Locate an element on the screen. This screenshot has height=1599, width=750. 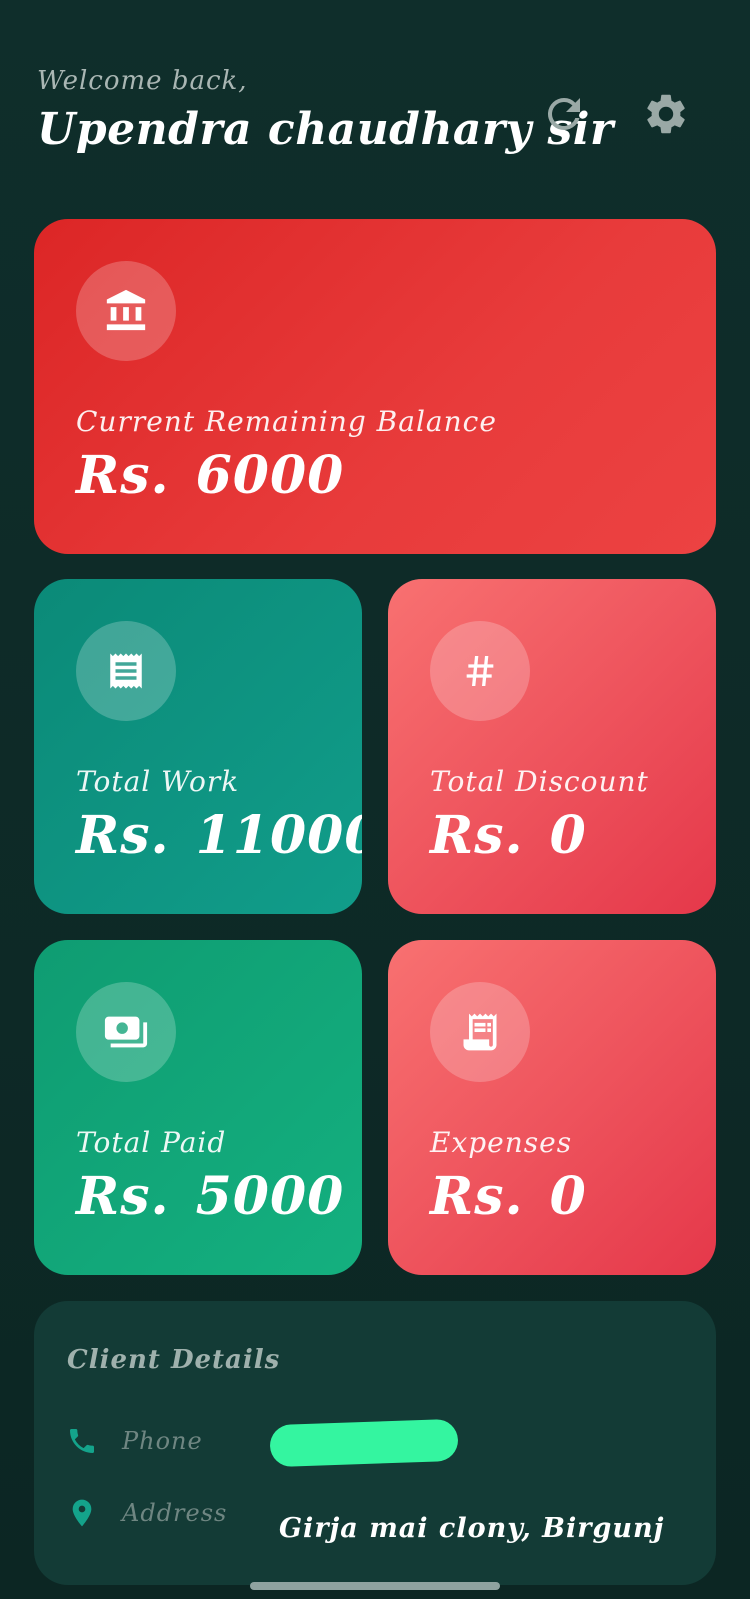
total-work-card: Total Work Rs. 11000 is located at coordinates (198, 746).